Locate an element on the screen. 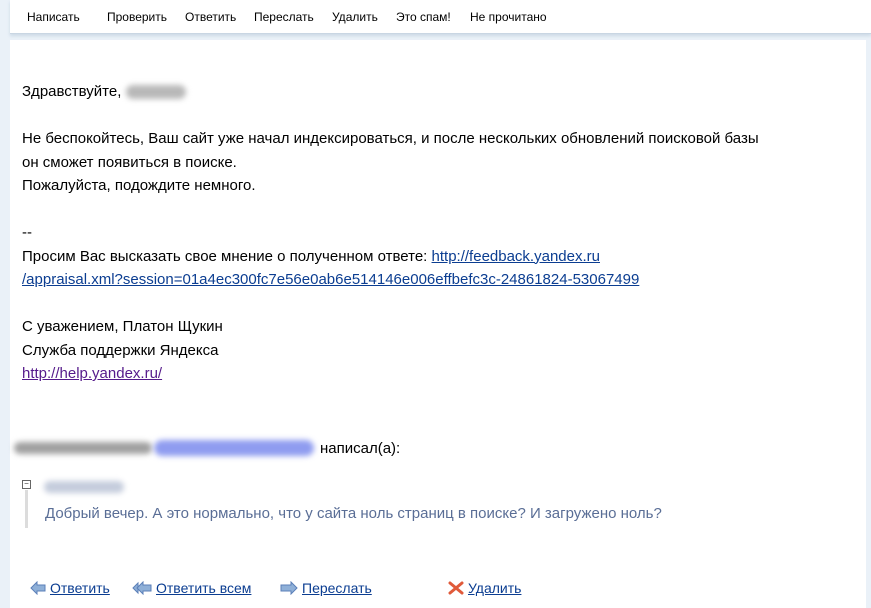 The height and width of the screenshot is (608, 871). wrote-label: написал(а): is located at coordinates (360, 448).